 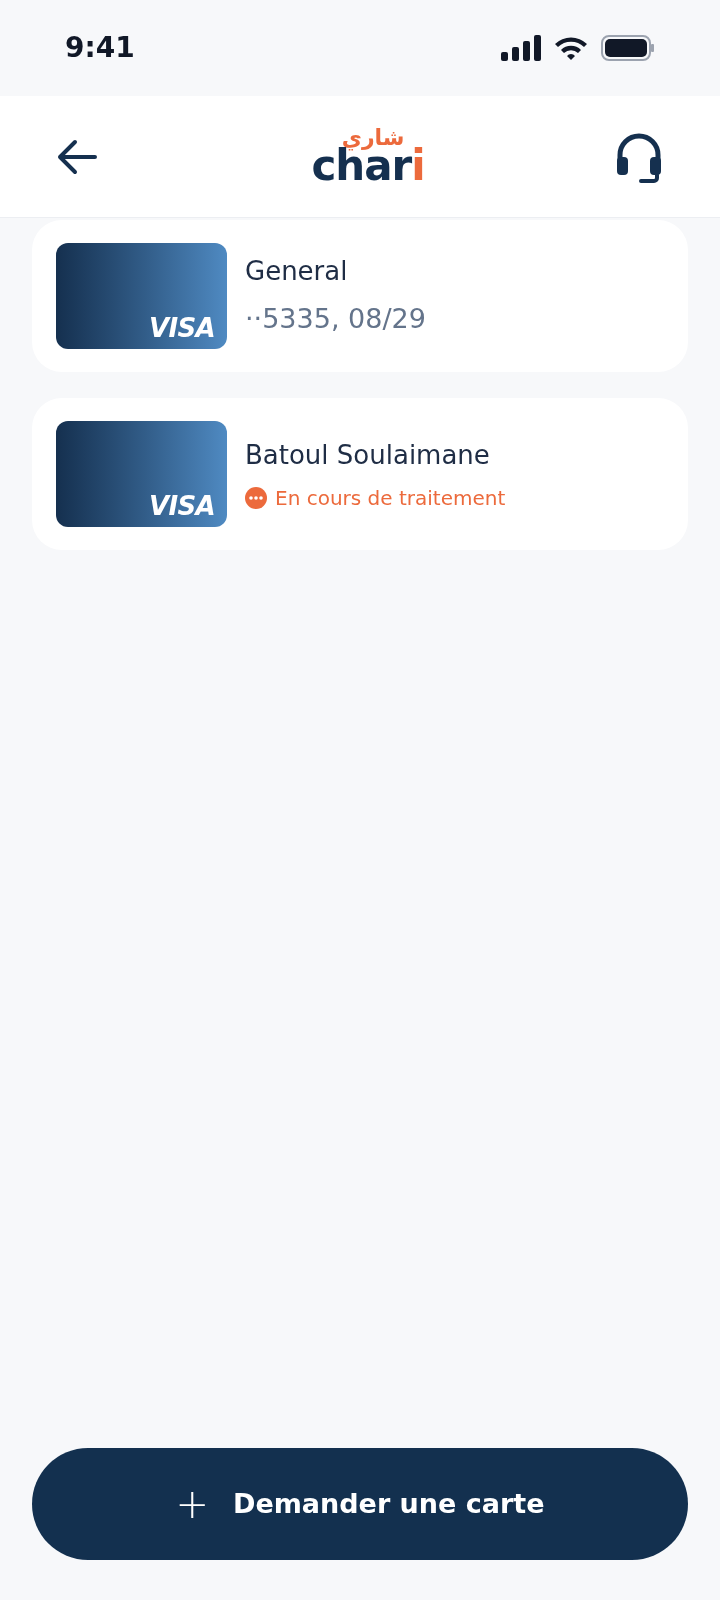 I want to click on card-name: Batoul Soulaimane, so click(x=368, y=455).